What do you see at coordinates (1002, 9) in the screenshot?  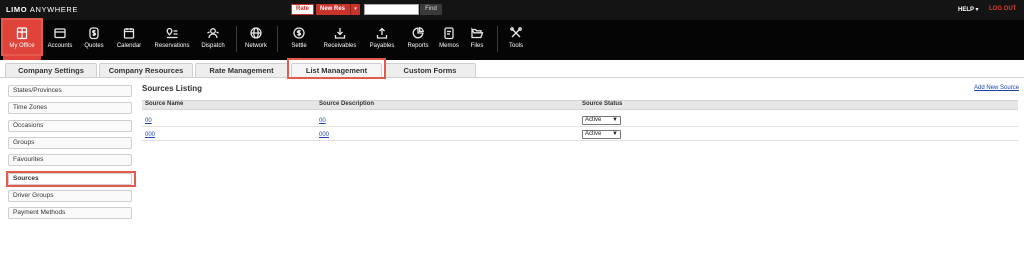 I see `logout-link: LOG OUT` at bounding box center [1002, 9].